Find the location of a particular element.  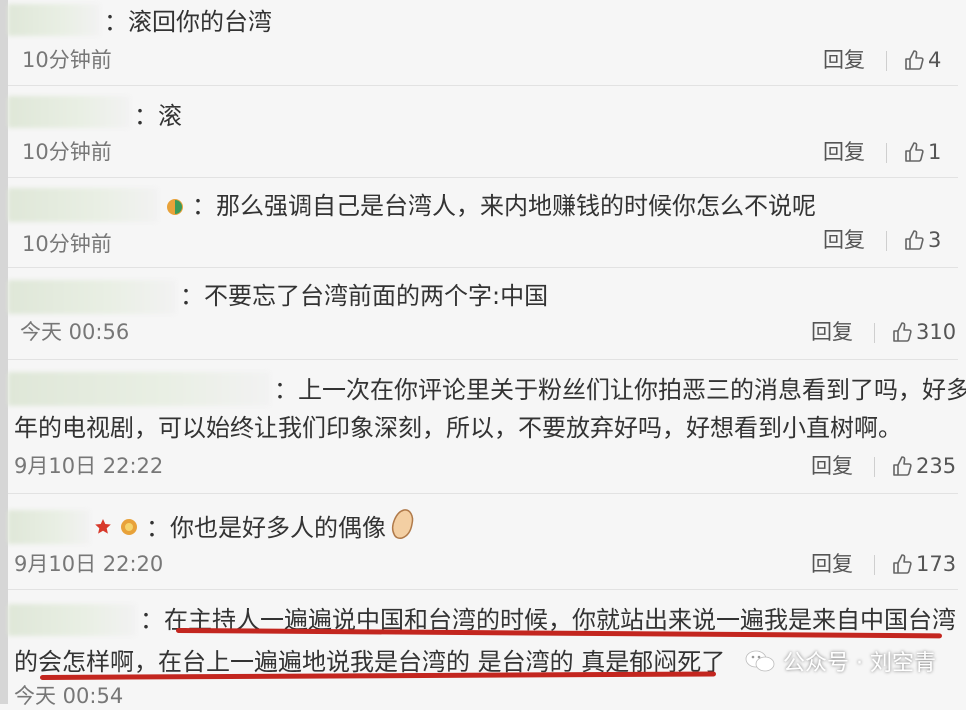

comment-time: 今天 00:54 is located at coordinates (69, 696).